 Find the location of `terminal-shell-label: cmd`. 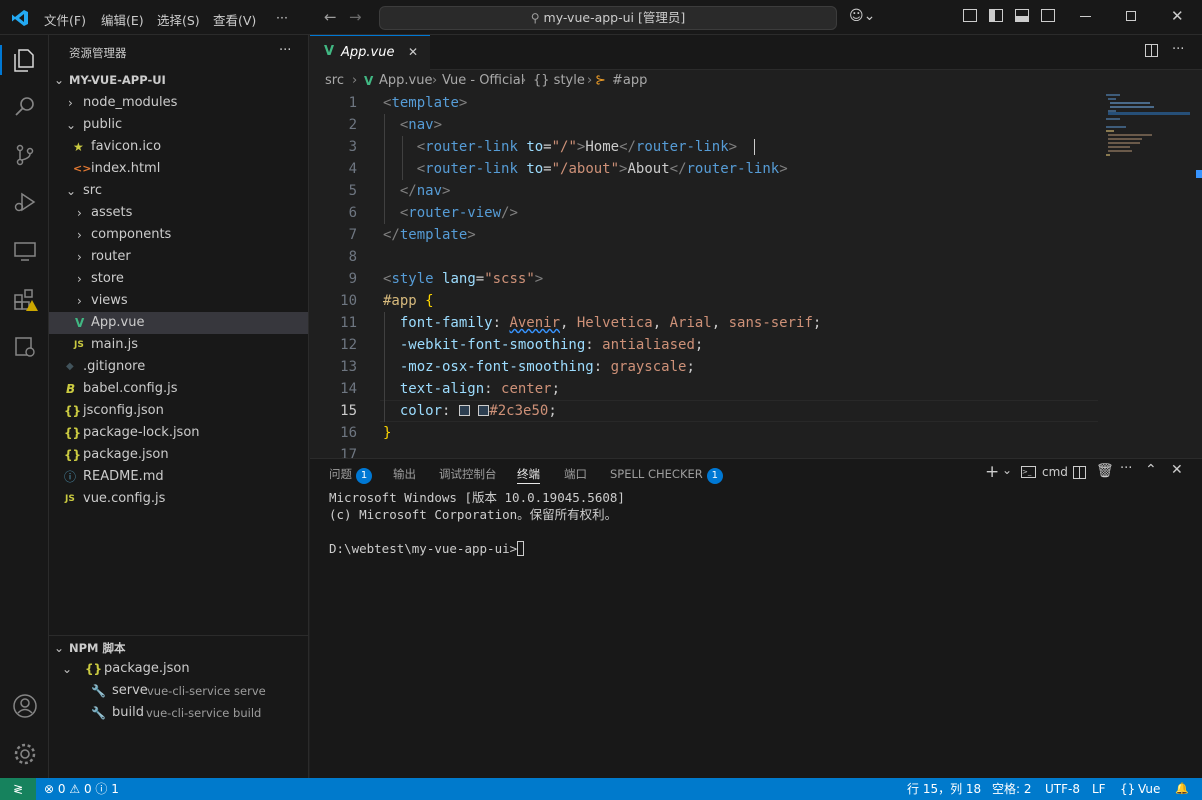

terminal-shell-label: cmd is located at coordinates (1055, 472).